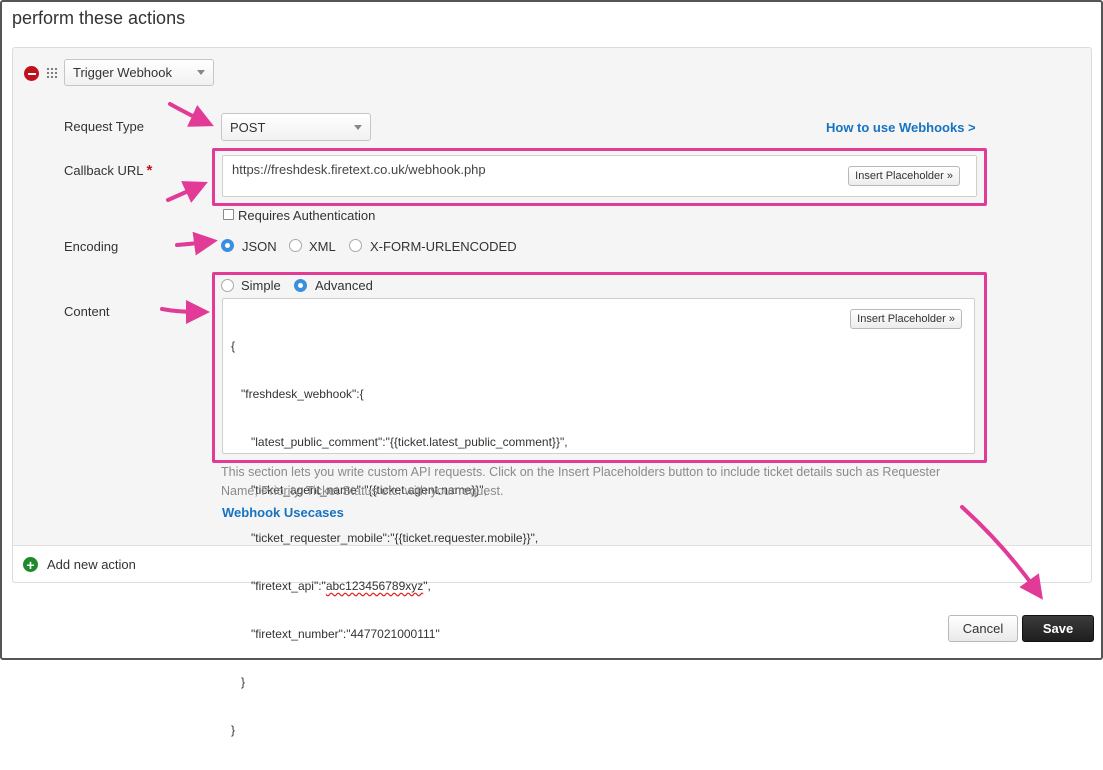 This screenshot has height=770, width=1103. I want to click on arrow-content, so click(185, 311).